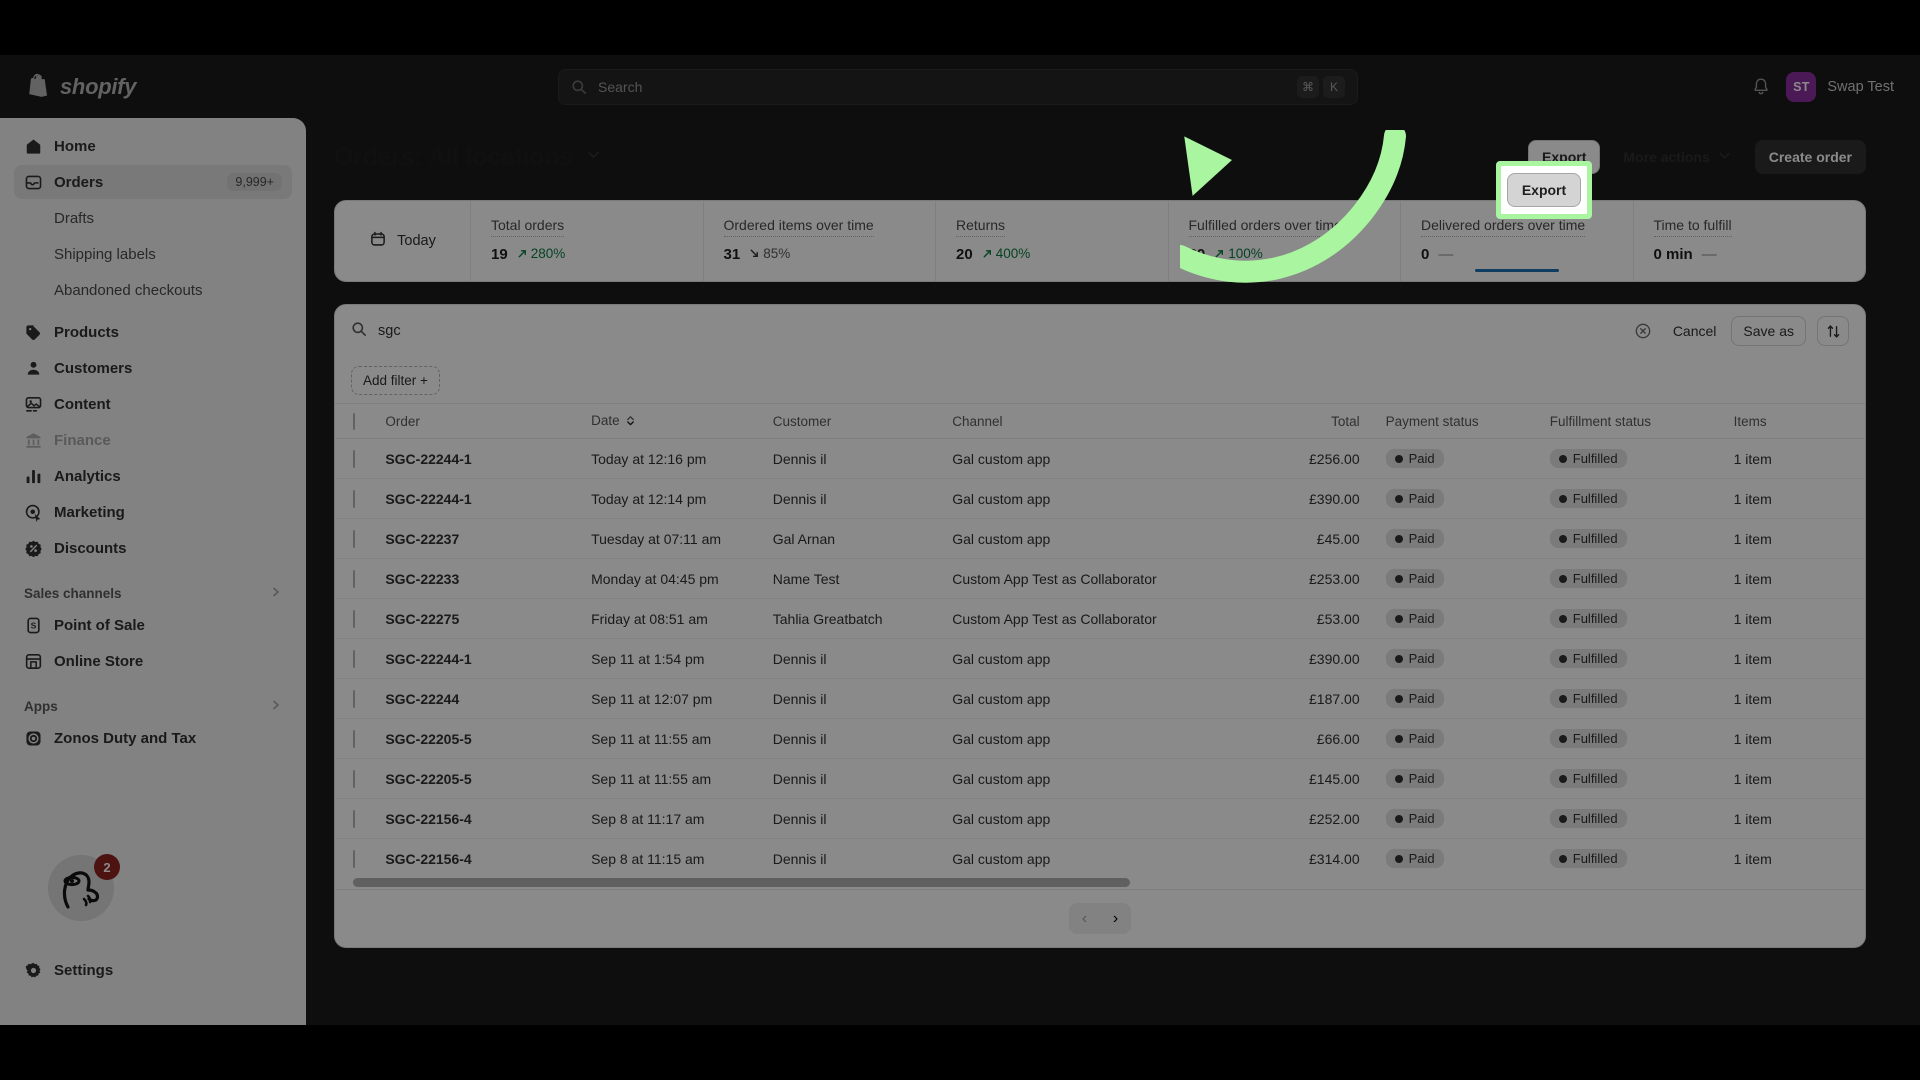  What do you see at coordinates (153, 706) in the screenshot?
I see `sidebar-section-apps: Apps` at bounding box center [153, 706].